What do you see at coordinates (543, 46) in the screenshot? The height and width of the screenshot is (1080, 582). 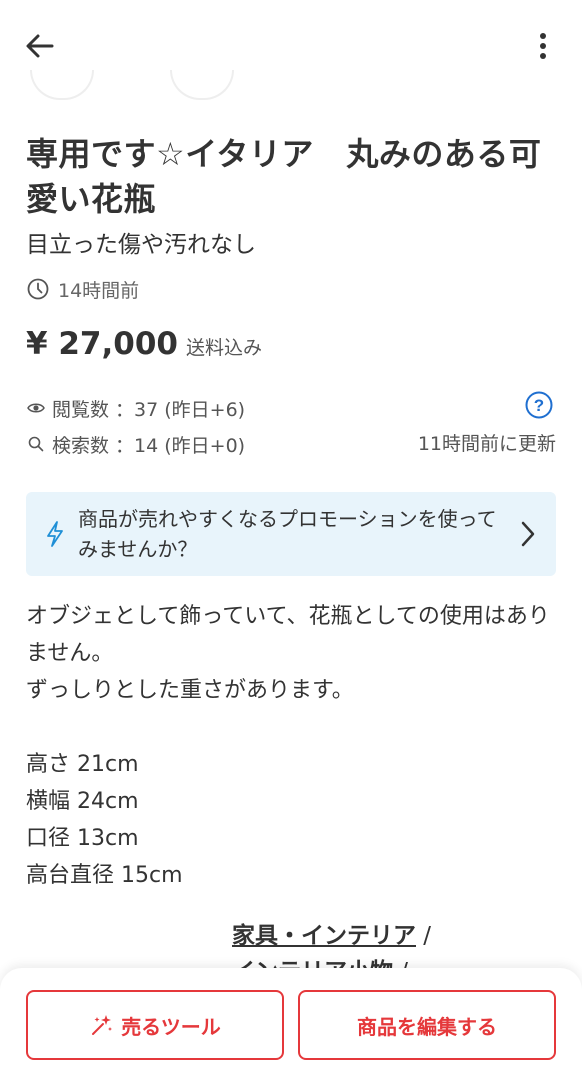 I see `more-vertical-icon` at bounding box center [543, 46].